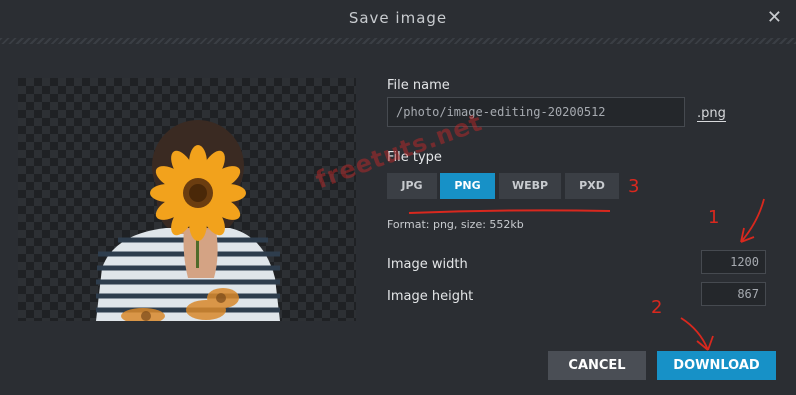 This screenshot has width=796, height=395. What do you see at coordinates (188, 220) in the screenshot?
I see `preview-photo` at bounding box center [188, 220].